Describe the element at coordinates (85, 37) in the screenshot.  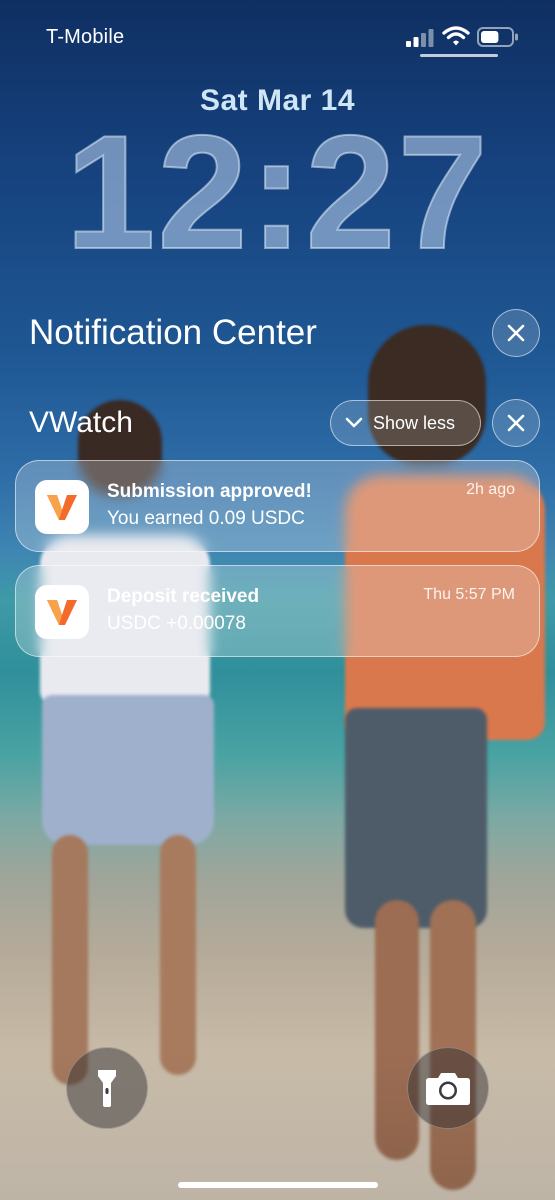
I see `carrier-label: T-Mobile` at that location.